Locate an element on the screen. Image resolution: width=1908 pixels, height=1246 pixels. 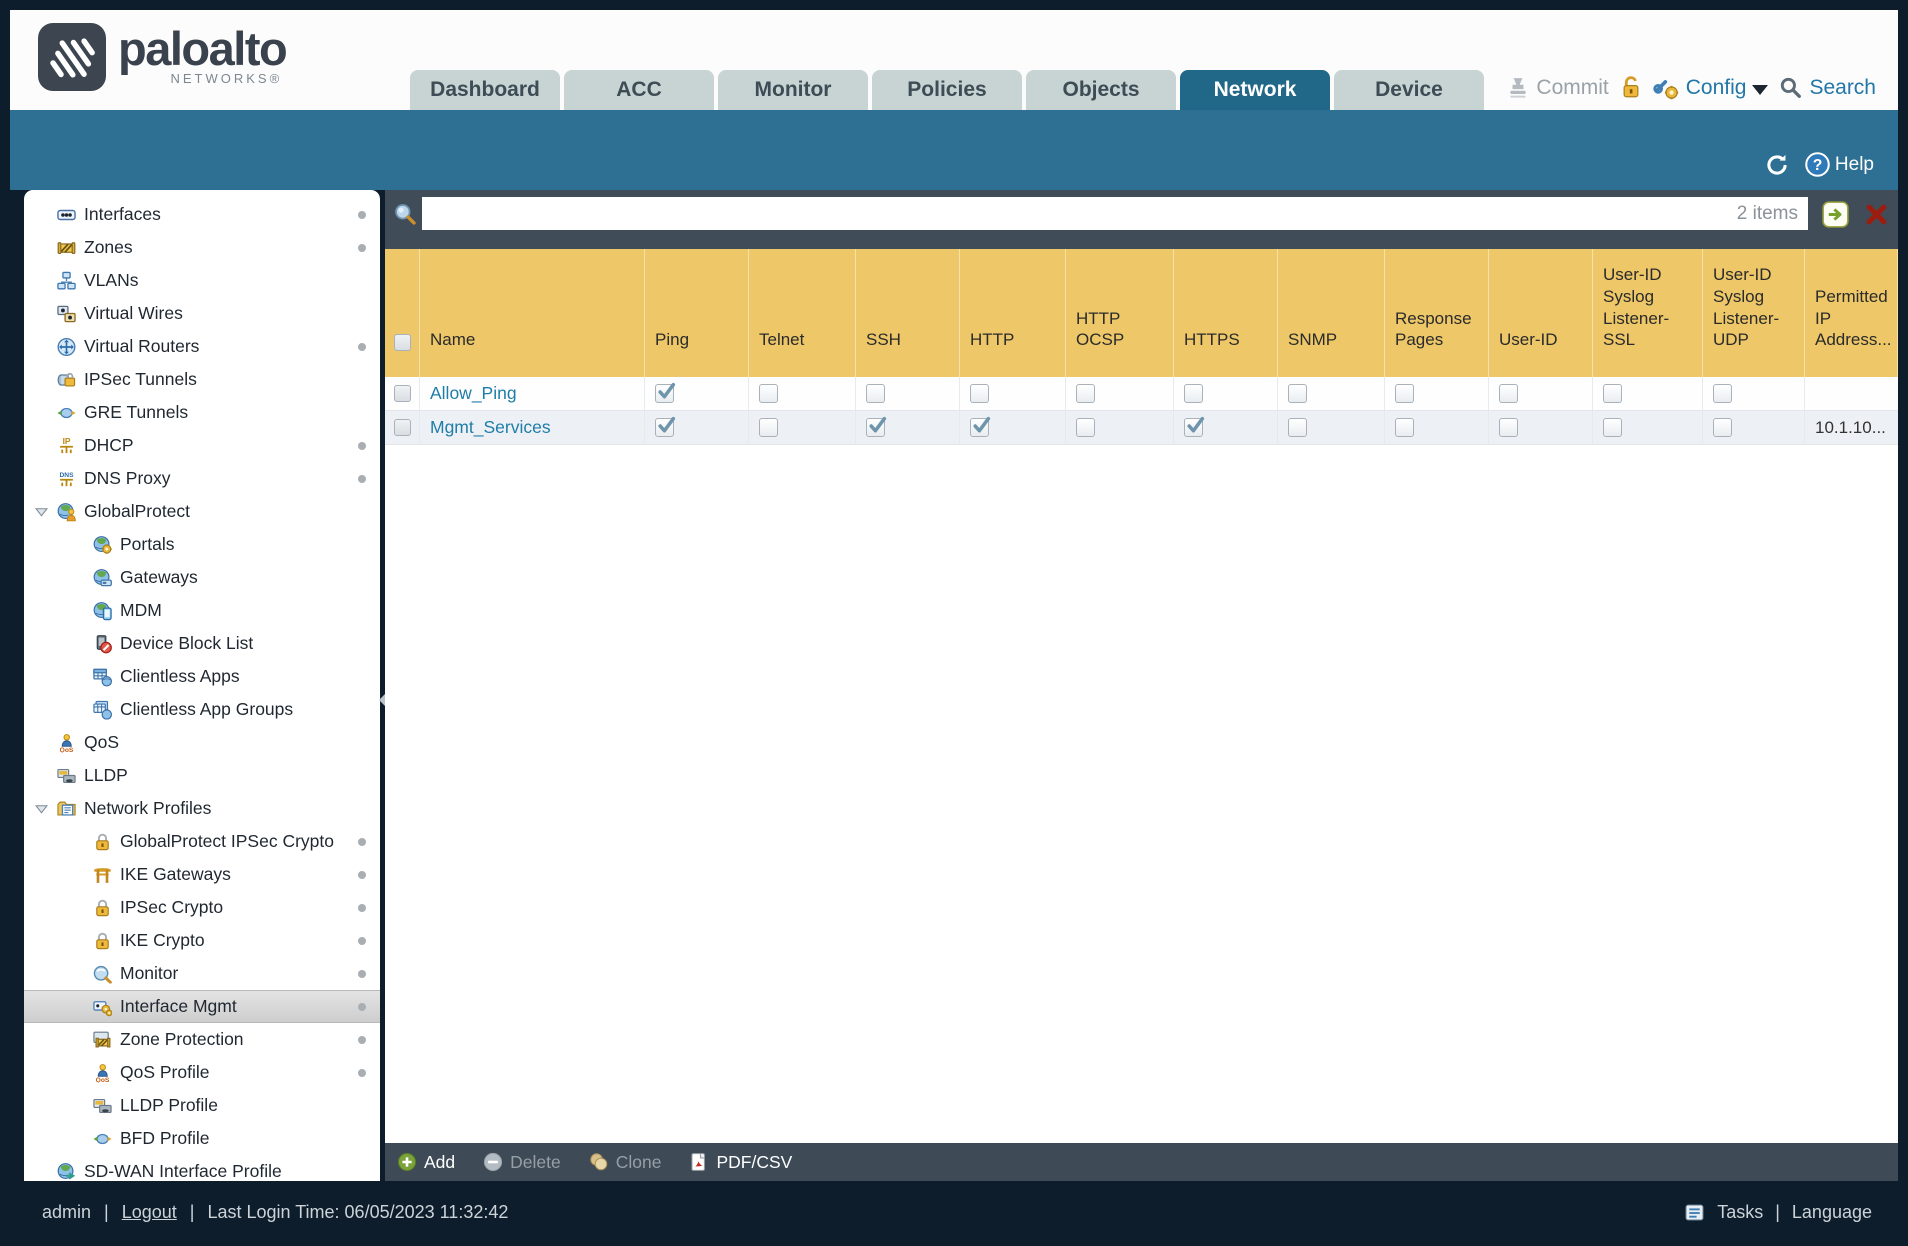
tab-dashboard: Dashboard is located at coordinates (485, 90).